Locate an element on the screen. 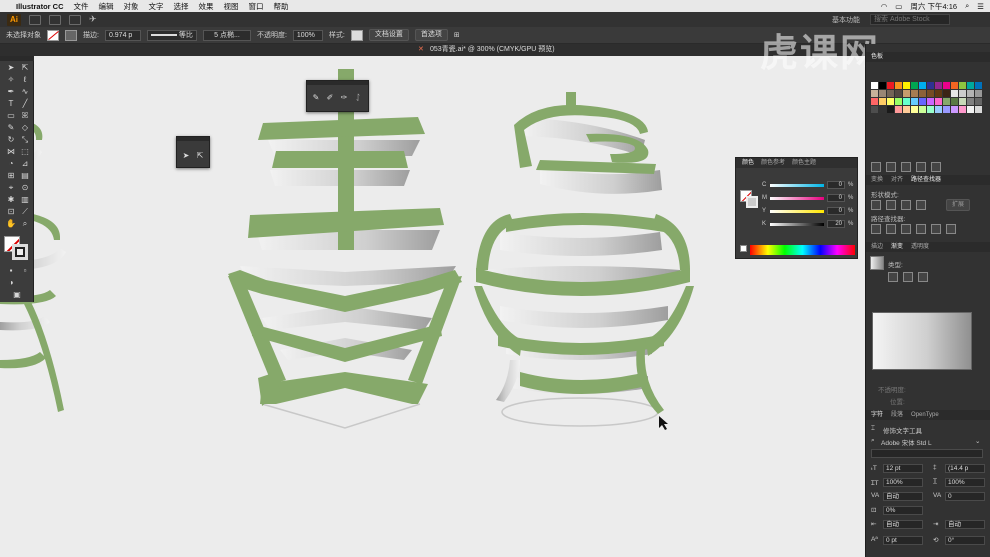 Image resolution: width=990 pixels, height=557 pixels. menu-object: 对象 is located at coordinates (131, 6).